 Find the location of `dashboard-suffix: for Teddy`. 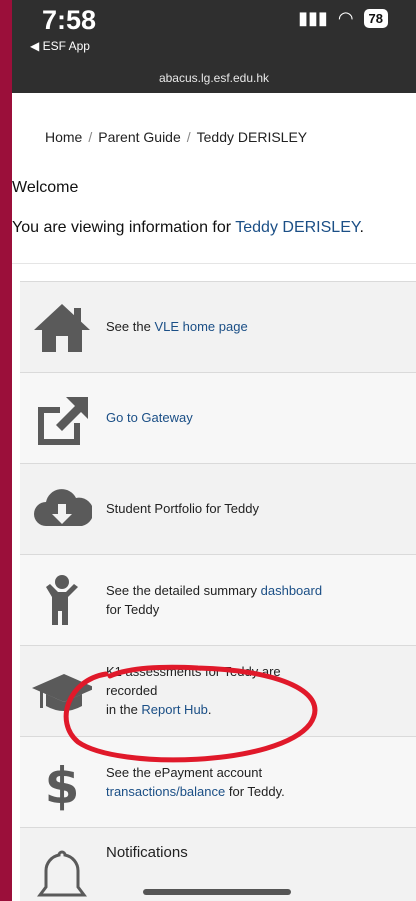

dashboard-suffix: for Teddy is located at coordinates (133, 609).